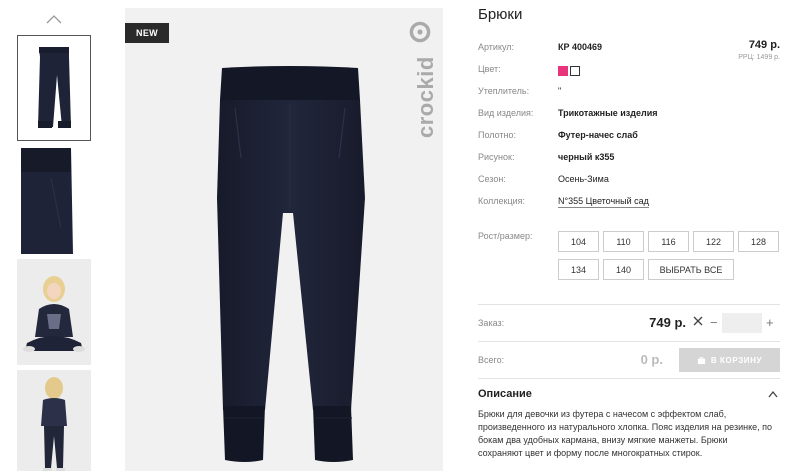  What do you see at coordinates (563, 71) in the screenshot?
I see `color-swatch-pink` at bounding box center [563, 71].